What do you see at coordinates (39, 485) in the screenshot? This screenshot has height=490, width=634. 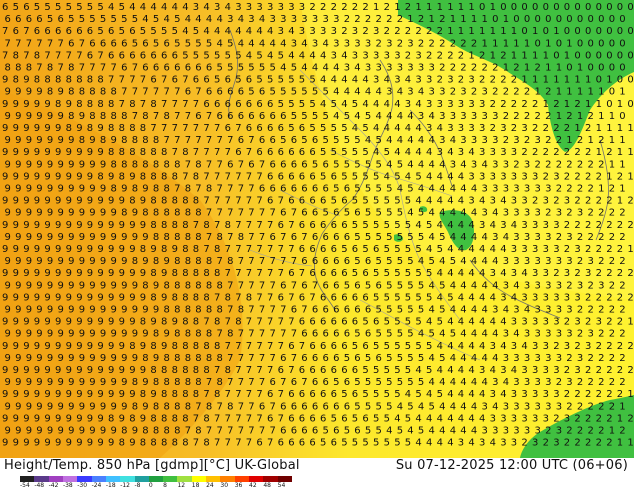 I see `scale-label: -48` at bounding box center [39, 485].